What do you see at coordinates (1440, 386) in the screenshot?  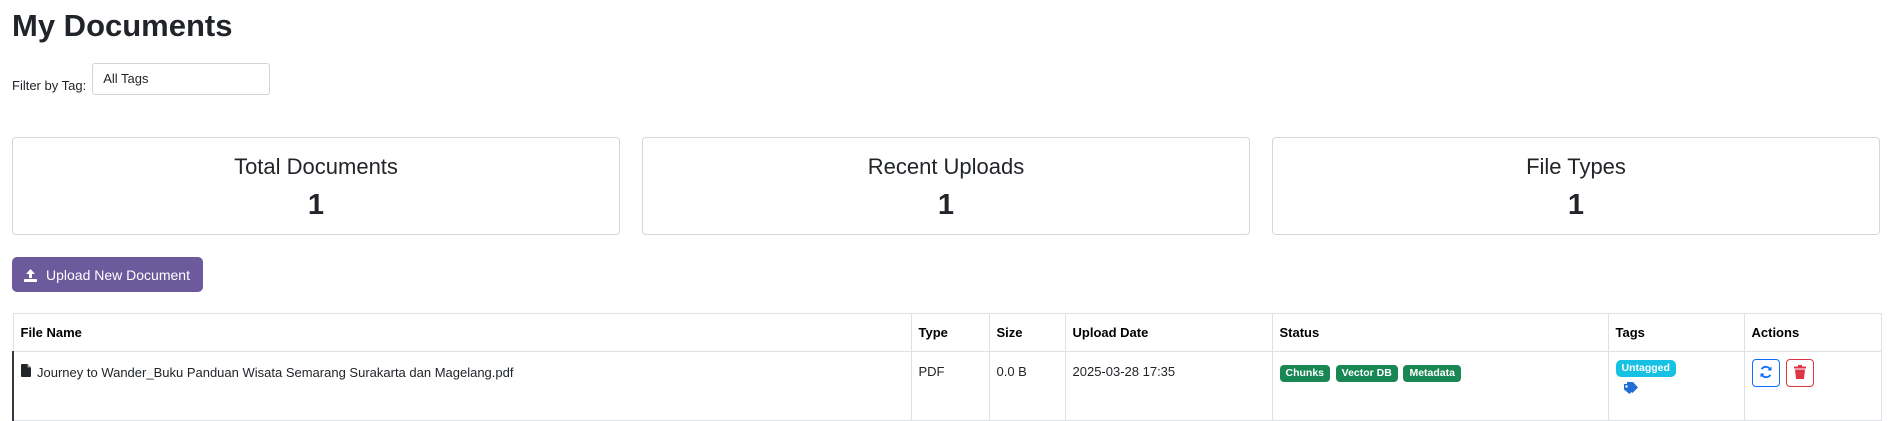 I see `status-cell: Chunks Vector DB Metadata` at bounding box center [1440, 386].